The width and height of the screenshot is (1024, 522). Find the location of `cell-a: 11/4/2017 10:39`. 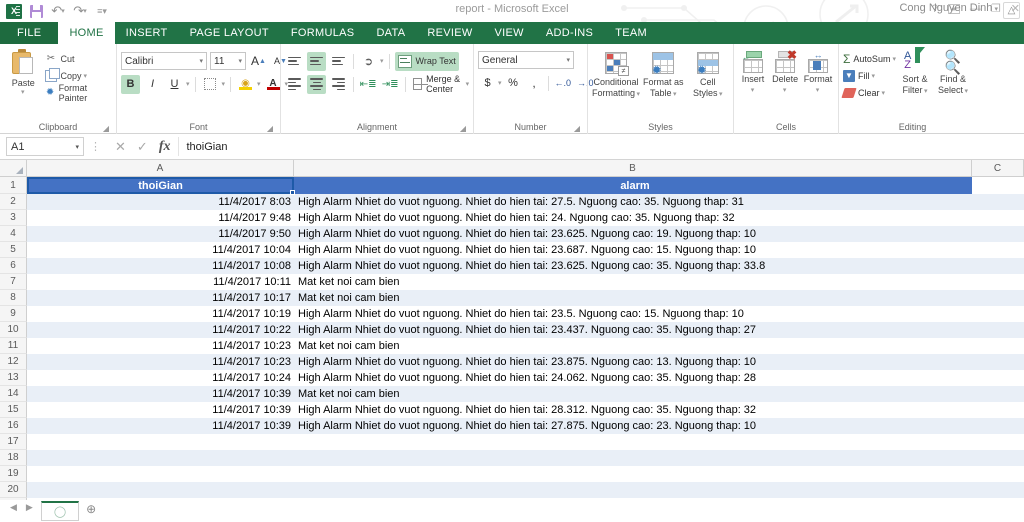

cell-a: 11/4/2017 10:39 is located at coordinates (160, 410).